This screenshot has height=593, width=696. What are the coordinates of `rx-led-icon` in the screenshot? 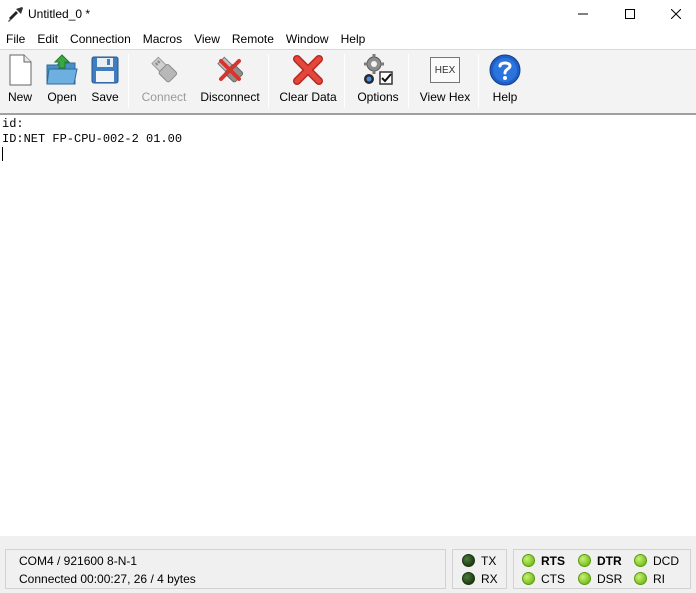 It's located at (468, 578).